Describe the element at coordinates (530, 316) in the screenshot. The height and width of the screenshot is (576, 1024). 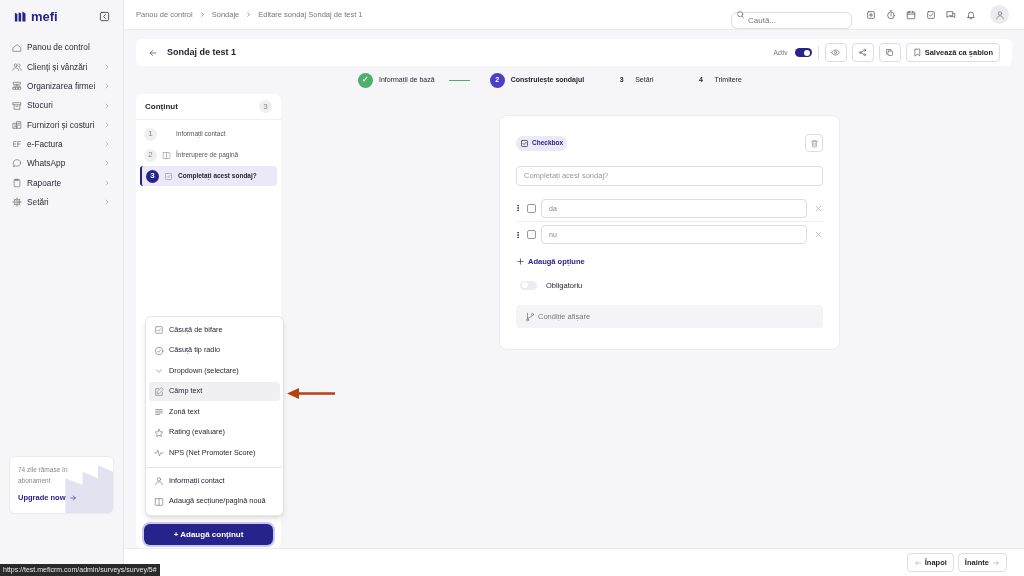
I see `branch-icon` at that location.